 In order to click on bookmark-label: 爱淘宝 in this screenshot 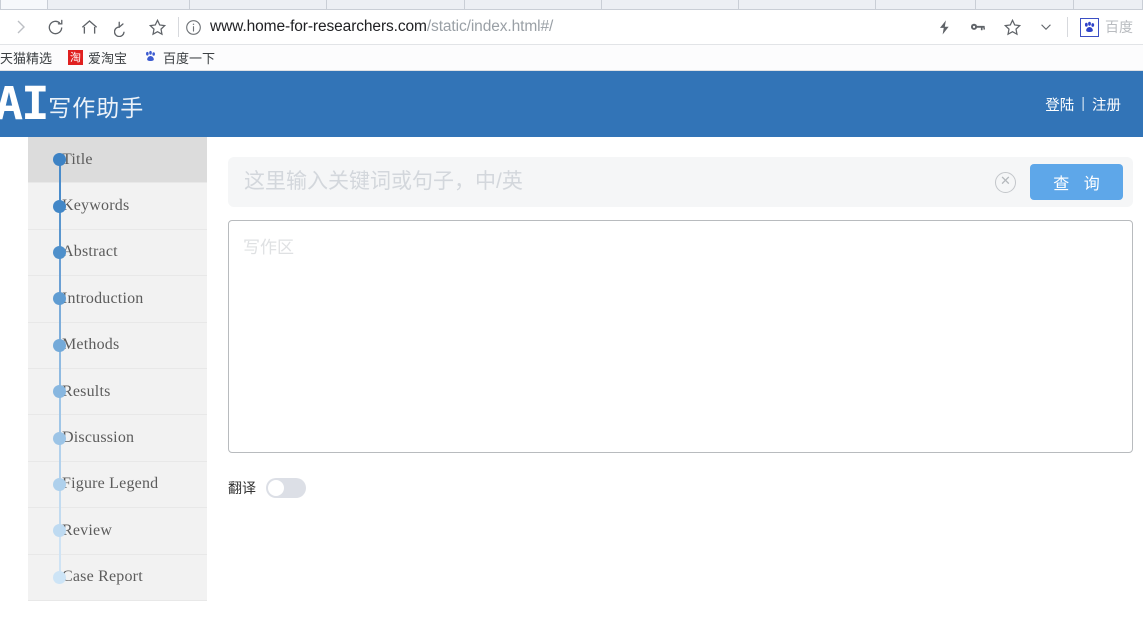, I will do `click(108, 58)`.